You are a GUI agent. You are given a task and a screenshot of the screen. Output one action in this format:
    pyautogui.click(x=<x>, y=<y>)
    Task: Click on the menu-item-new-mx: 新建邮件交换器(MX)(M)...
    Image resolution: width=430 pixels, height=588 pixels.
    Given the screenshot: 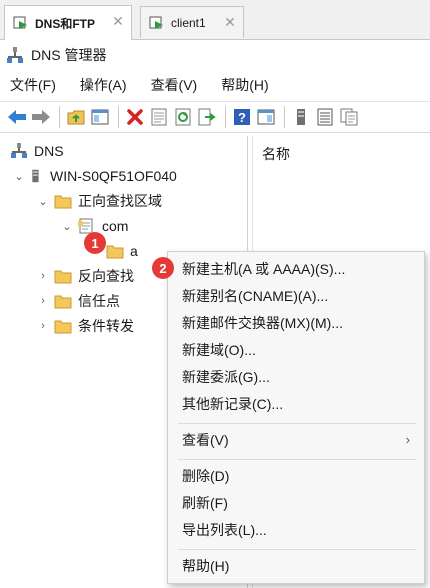 What is the action you would take?
    pyautogui.click(x=262, y=323)
    